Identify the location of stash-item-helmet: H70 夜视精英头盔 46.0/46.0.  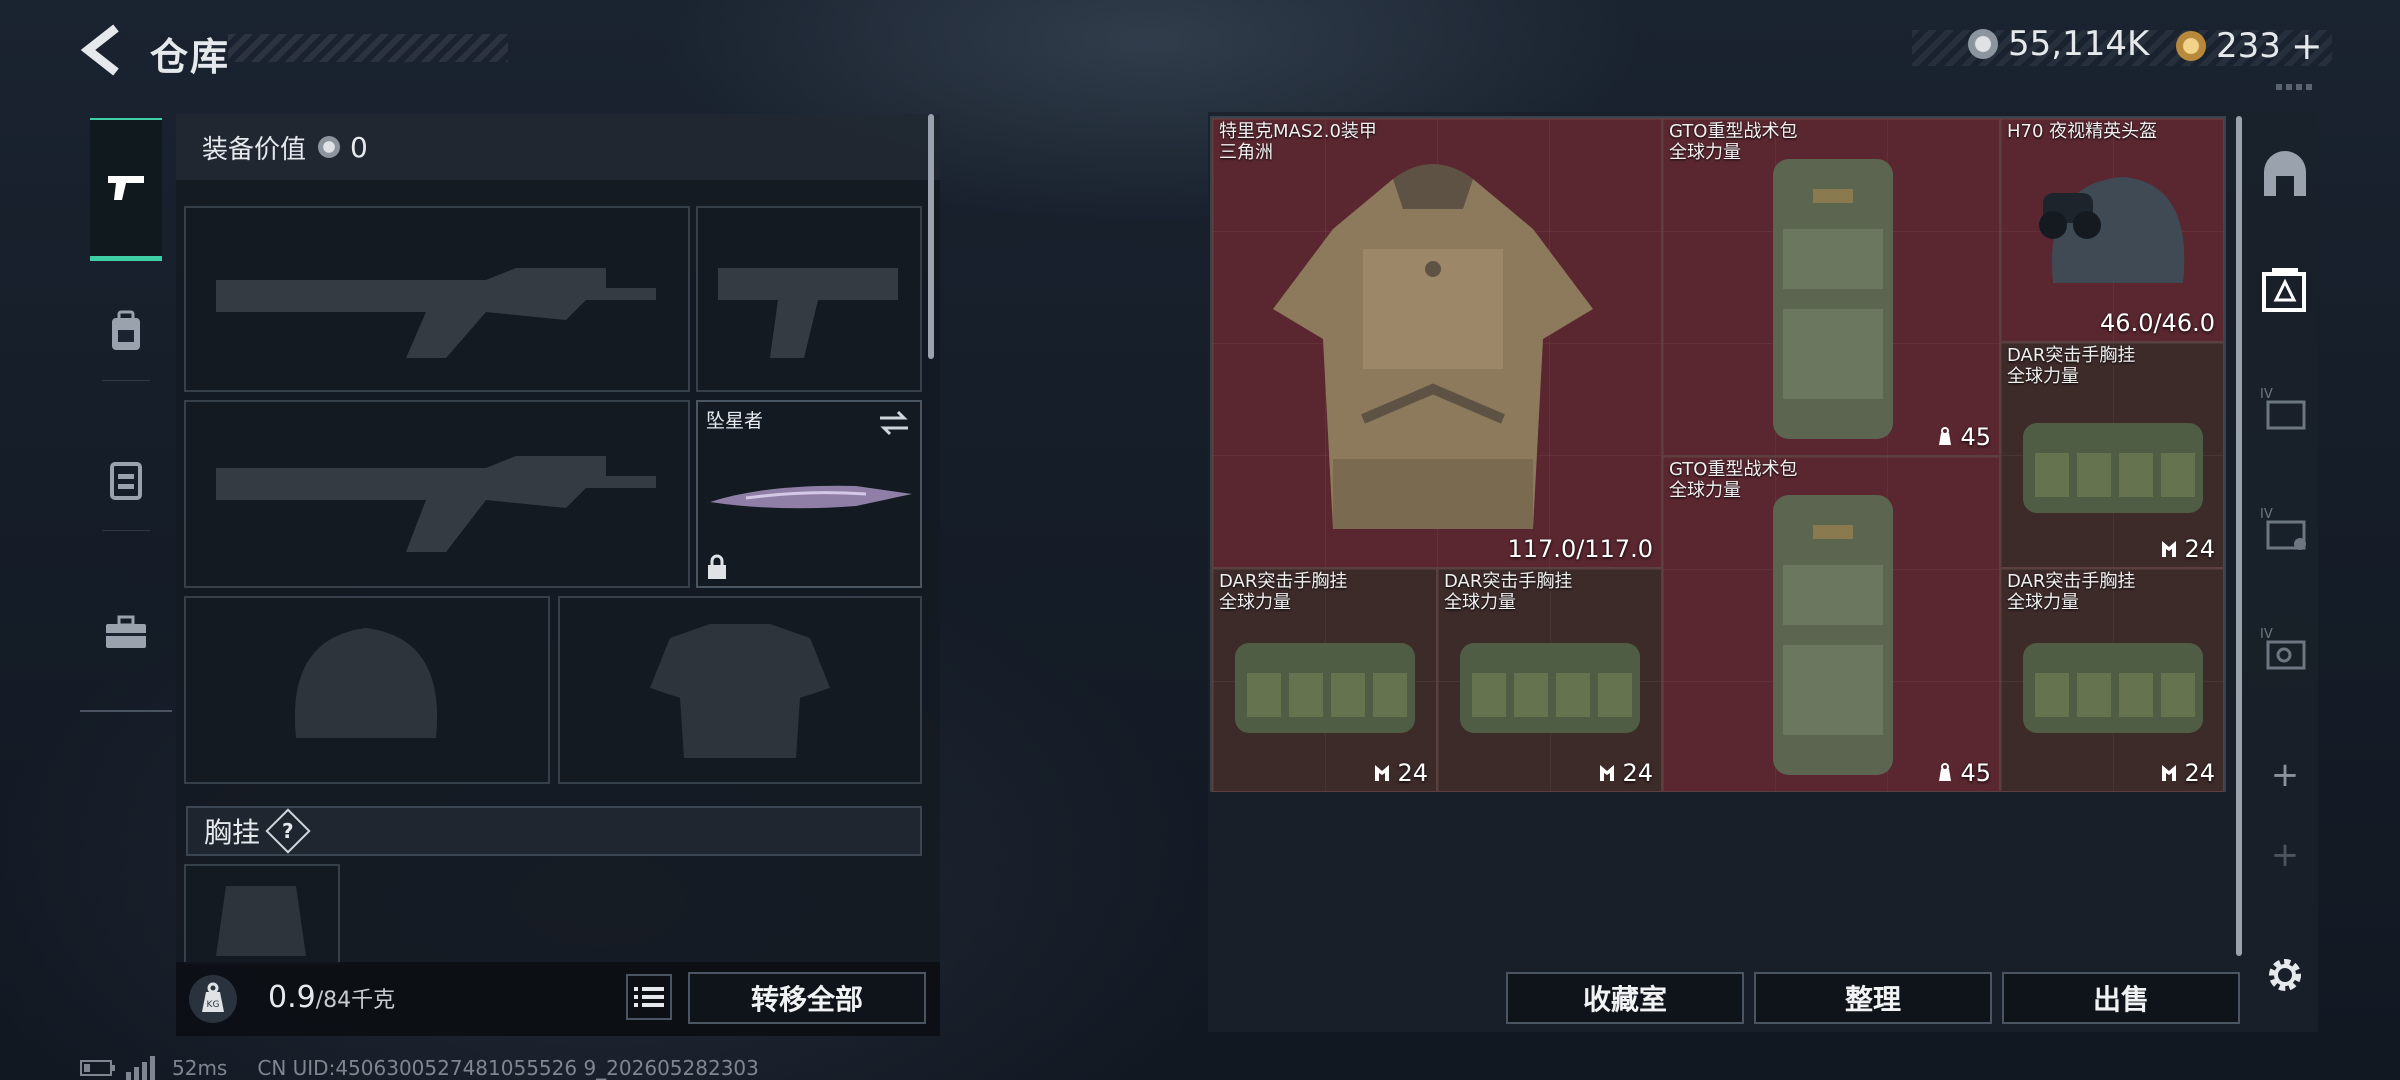
(2112, 230).